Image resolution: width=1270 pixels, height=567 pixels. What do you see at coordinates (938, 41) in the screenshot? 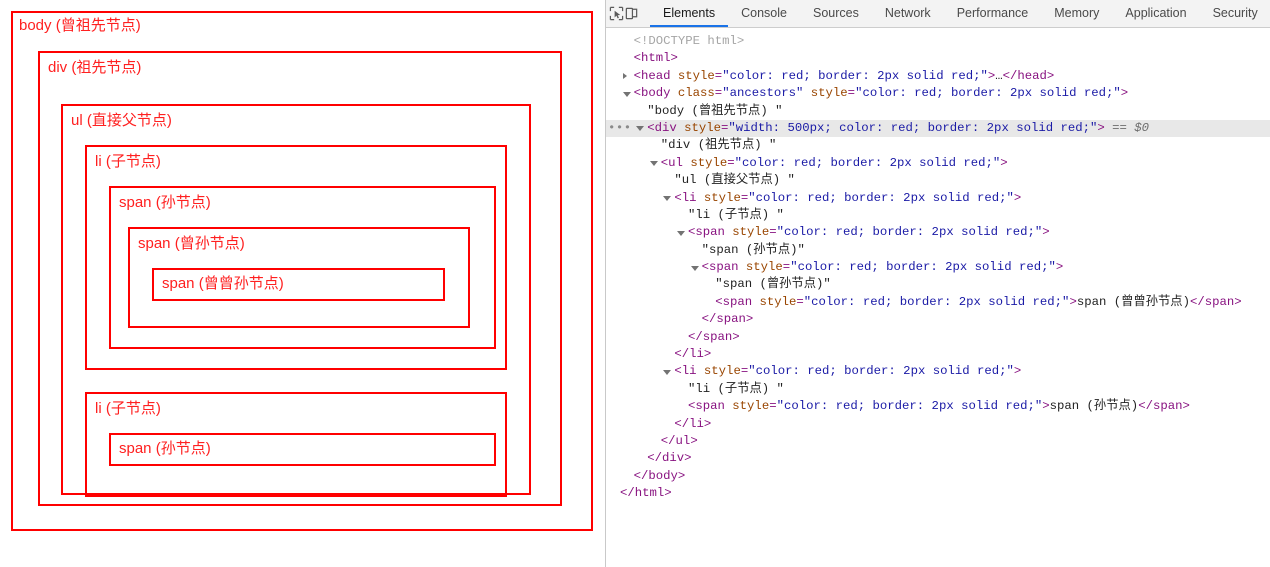
I see `dom-row: <!DOCTYPE html>` at bounding box center [938, 41].